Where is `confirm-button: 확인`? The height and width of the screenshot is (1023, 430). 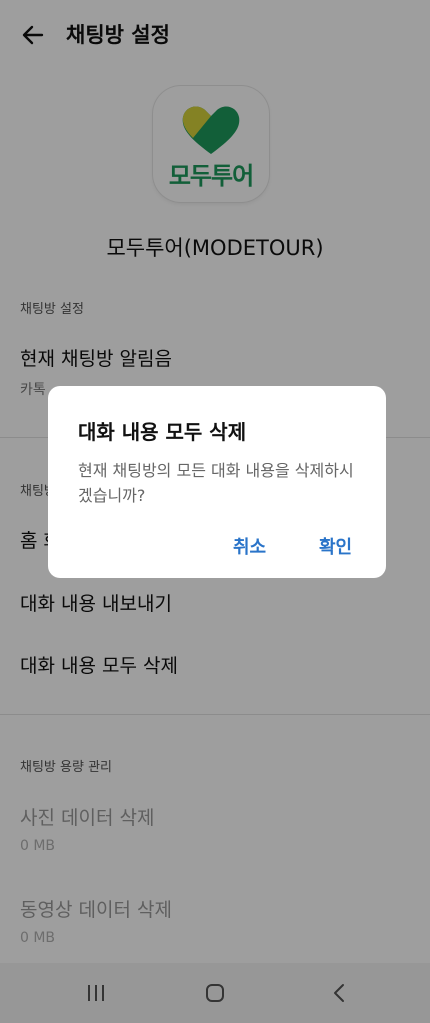
confirm-button: 확인 is located at coordinates (335, 546).